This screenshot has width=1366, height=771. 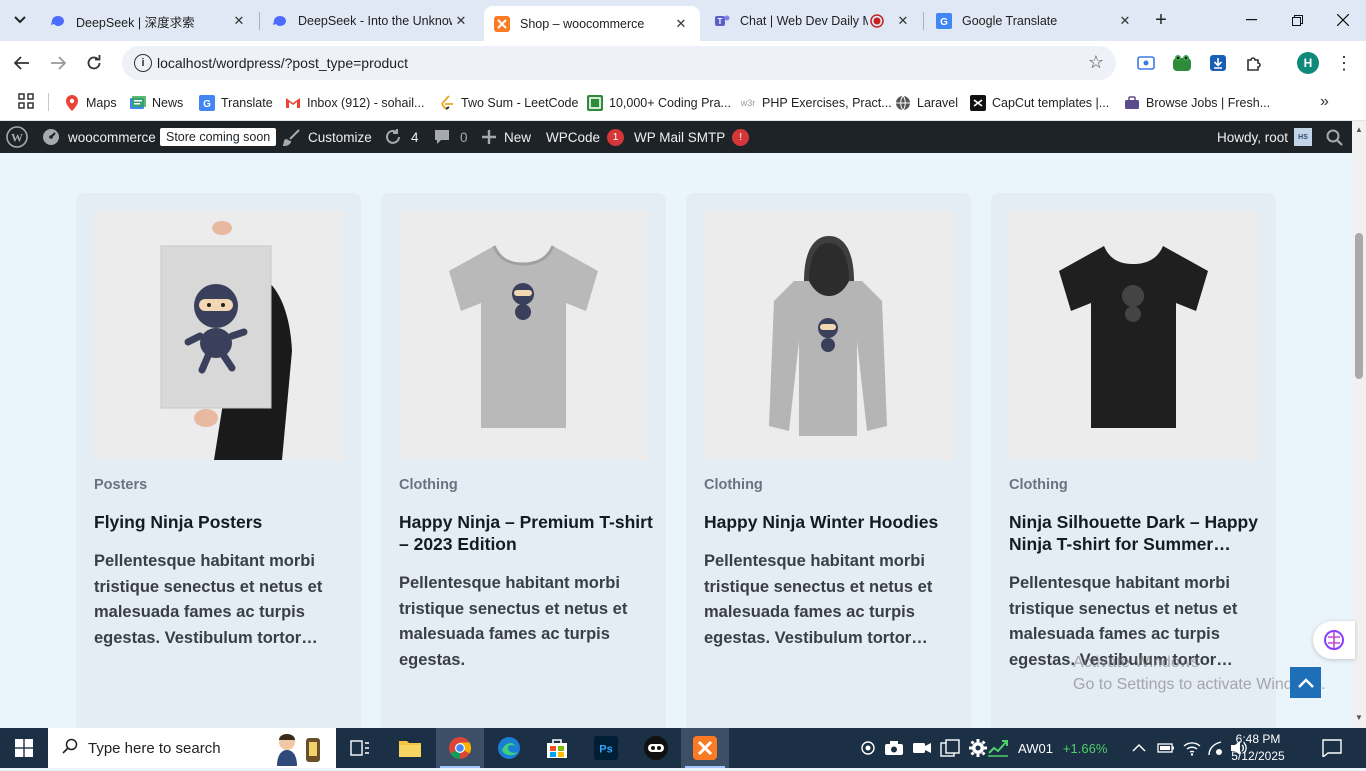 I want to click on system-clock: 6:48 PM 5/12/2025, so click(x=1258, y=748).